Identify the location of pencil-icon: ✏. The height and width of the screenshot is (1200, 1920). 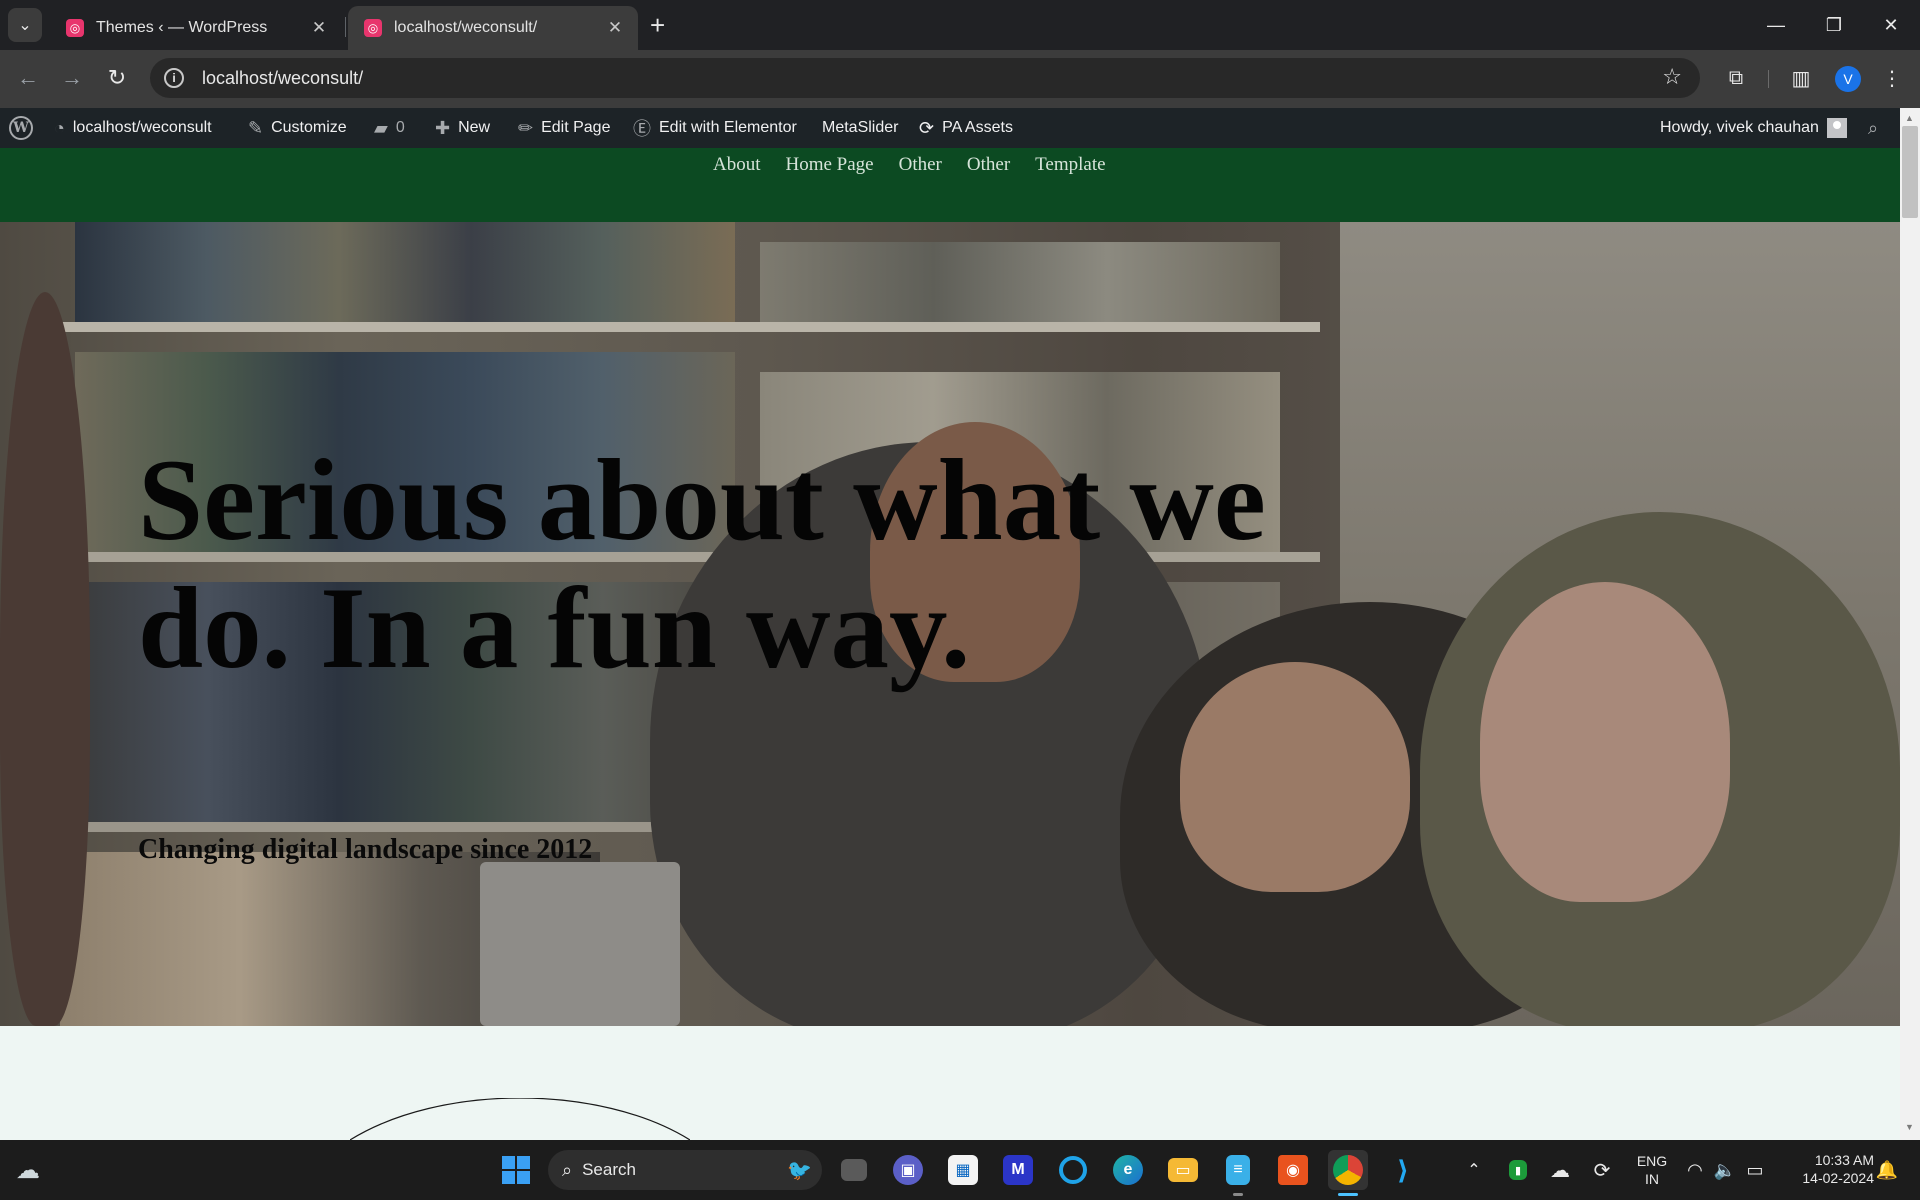
(526, 127).